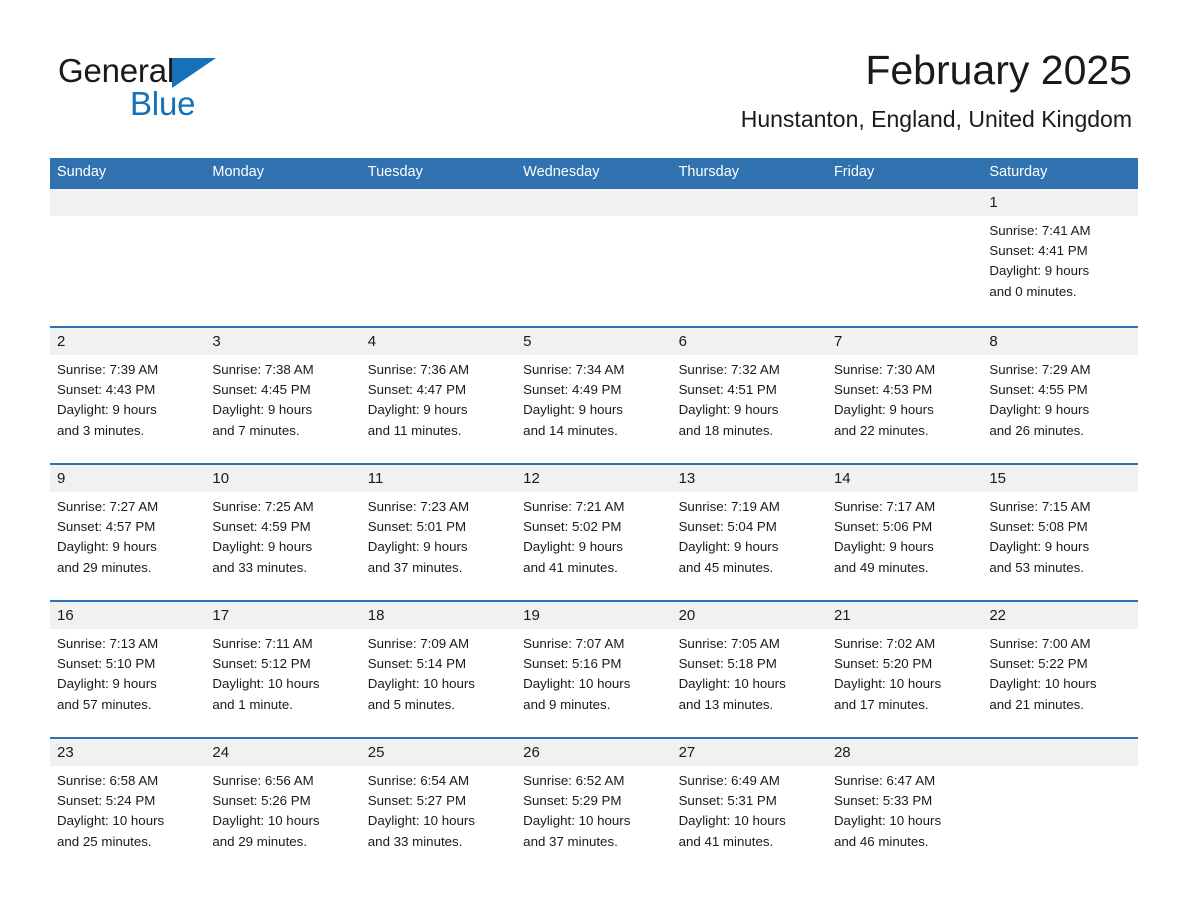 The width and height of the screenshot is (1188, 918). I want to click on sunset-text: Sunset: 4:41 PM, so click(1038, 251).